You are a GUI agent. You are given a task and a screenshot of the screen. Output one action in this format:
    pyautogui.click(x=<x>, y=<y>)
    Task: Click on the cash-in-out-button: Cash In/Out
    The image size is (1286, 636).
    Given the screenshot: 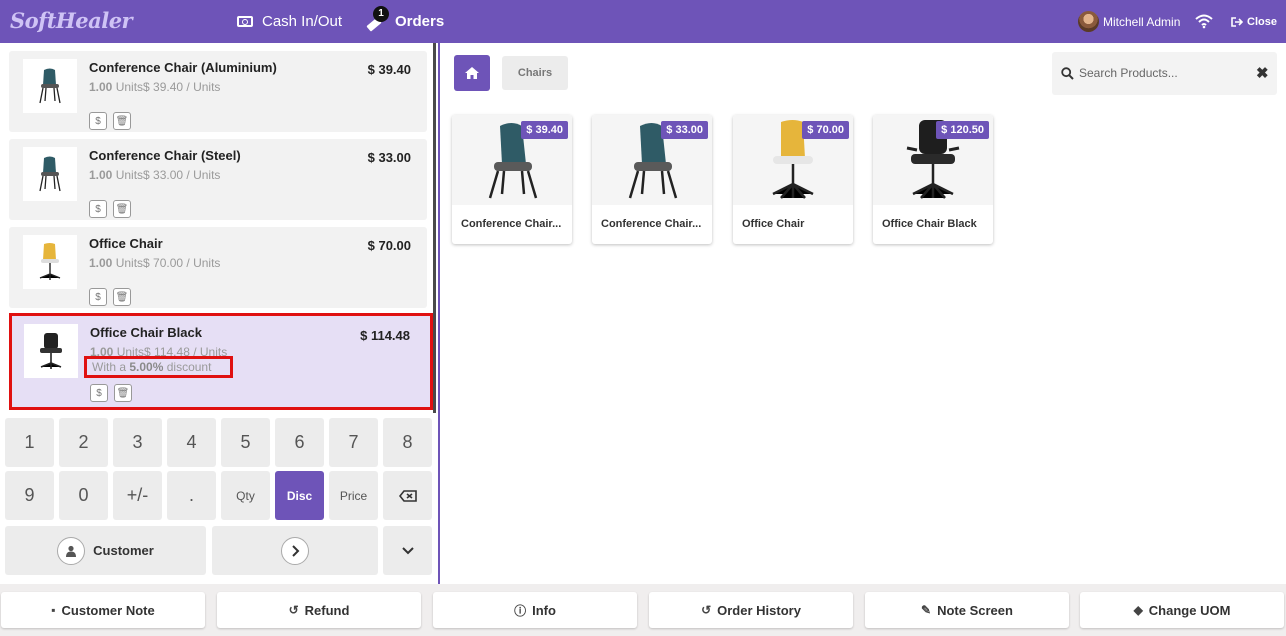 What is the action you would take?
    pyautogui.click(x=289, y=21)
    